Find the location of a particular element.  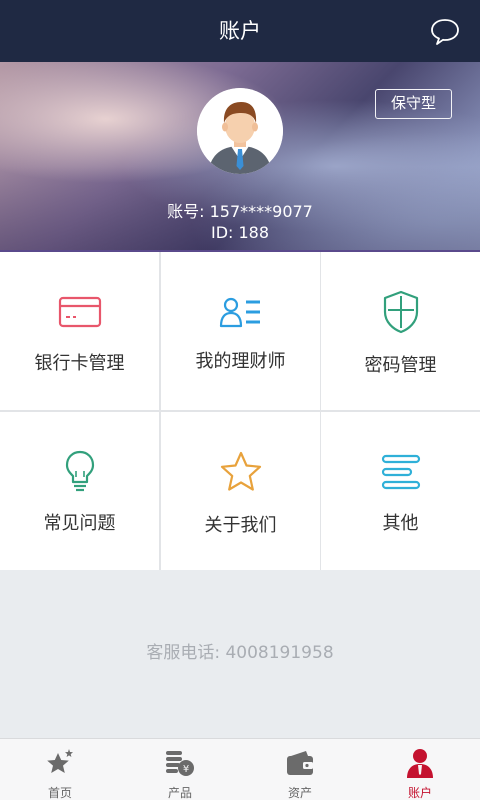

chat-bubble-icon is located at coordinates (445, 32).